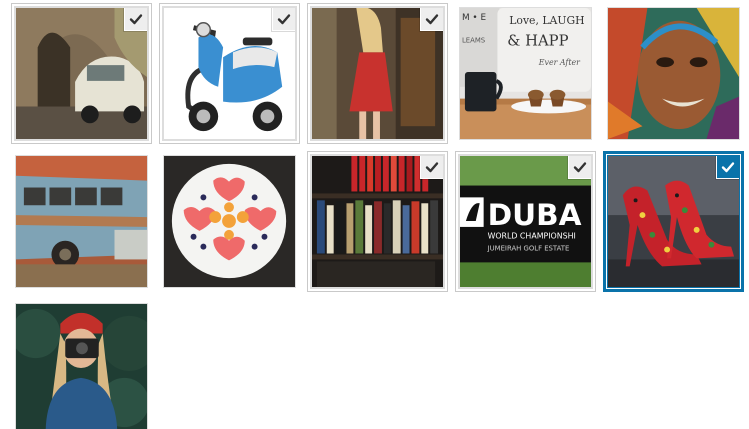 The height and width of the screenshot is (429, 749). I want to click on media-item-camera-woman, so click(81, 366).